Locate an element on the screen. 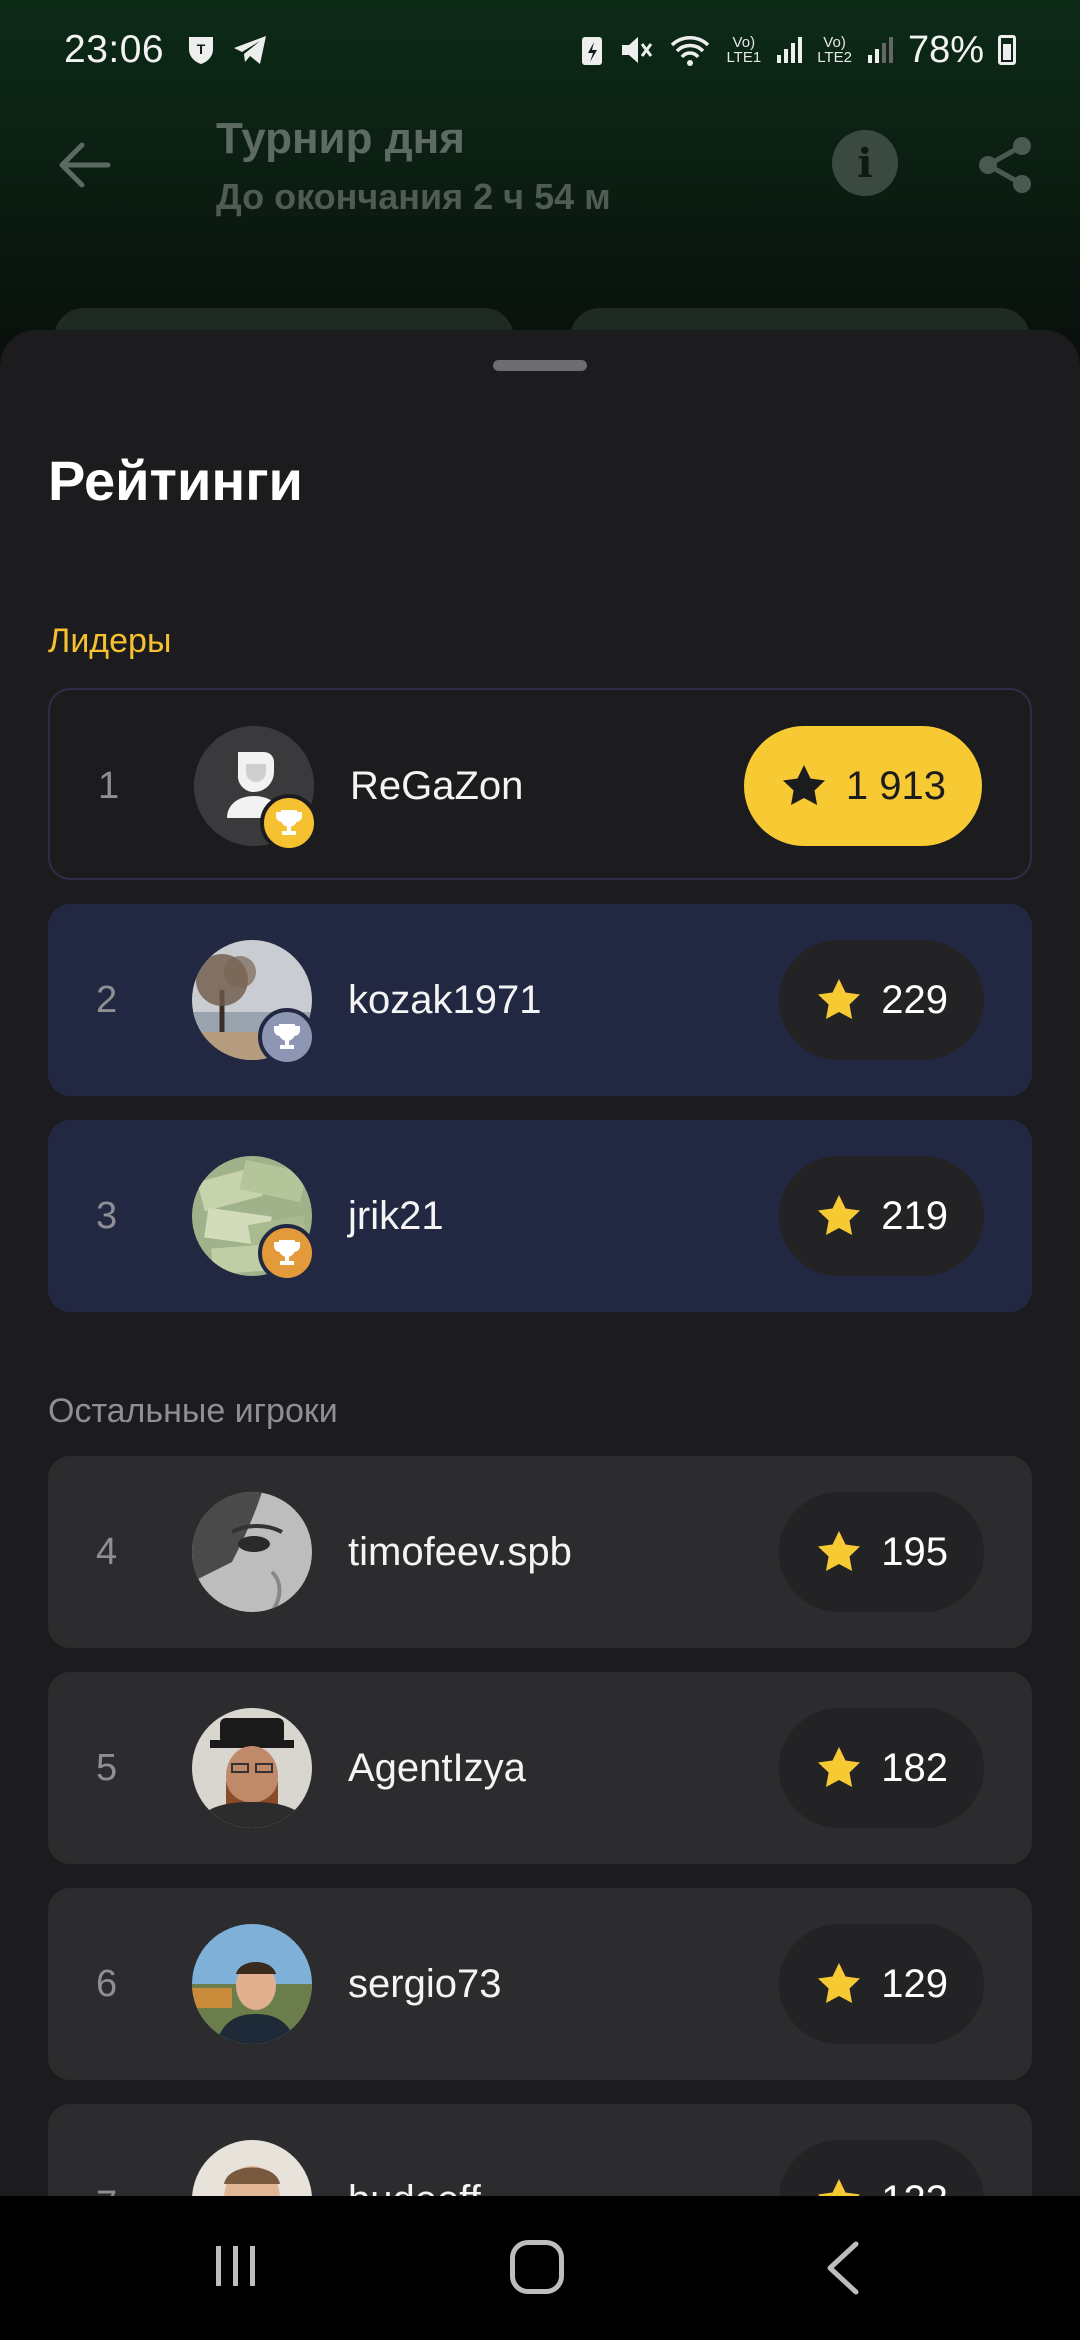  others-section-label: Остальные игроки is located at coordinates (193, 1411).